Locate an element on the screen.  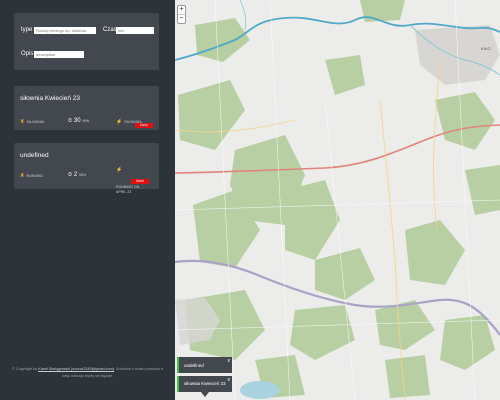
type-input is located at coordinates (65, 30).